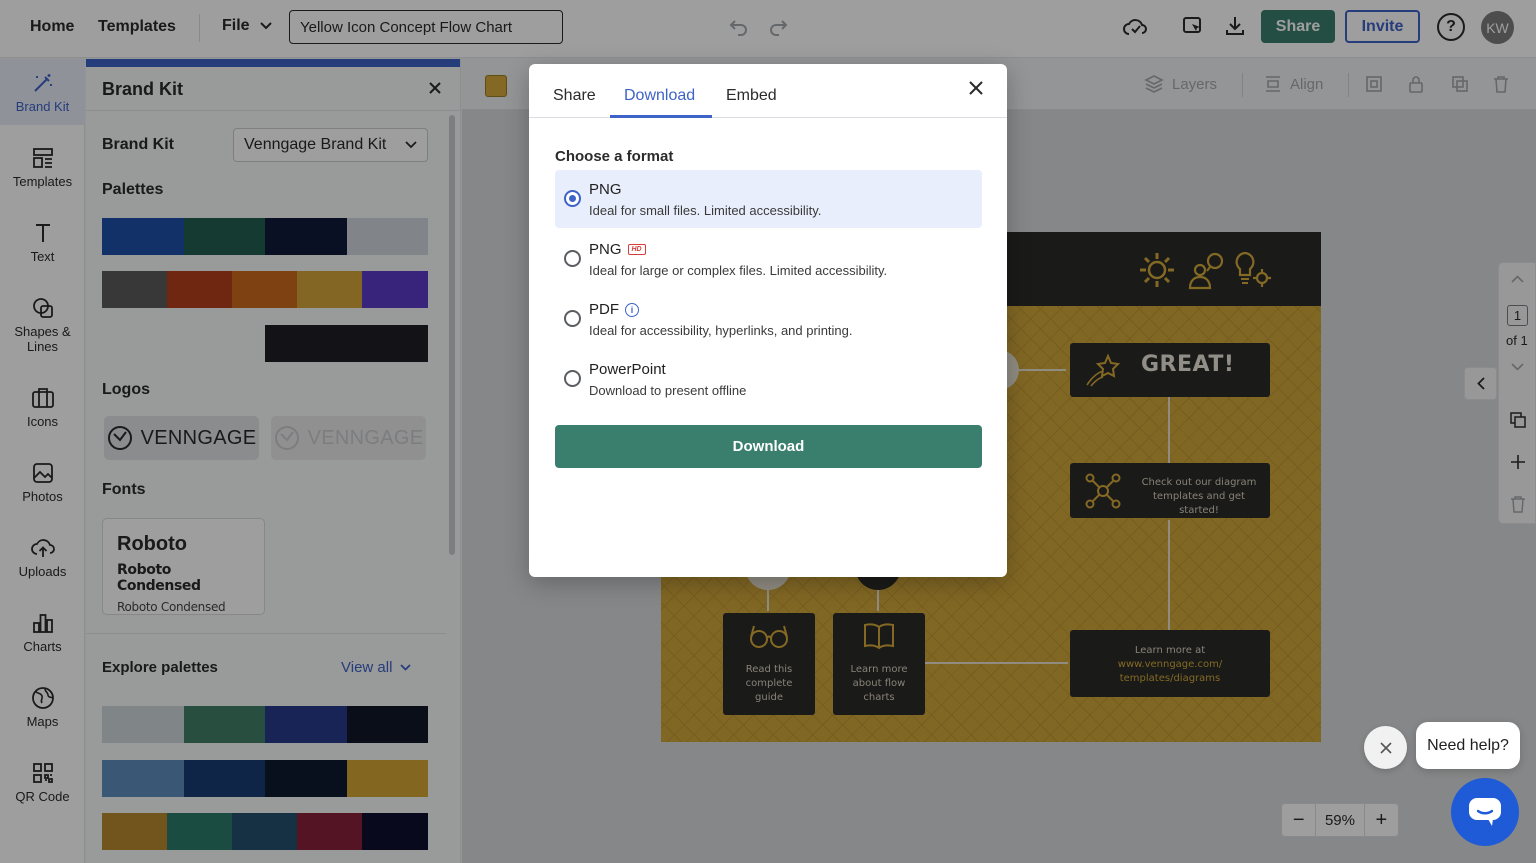  I want to click on format-title: PNG, so click(605, 189).